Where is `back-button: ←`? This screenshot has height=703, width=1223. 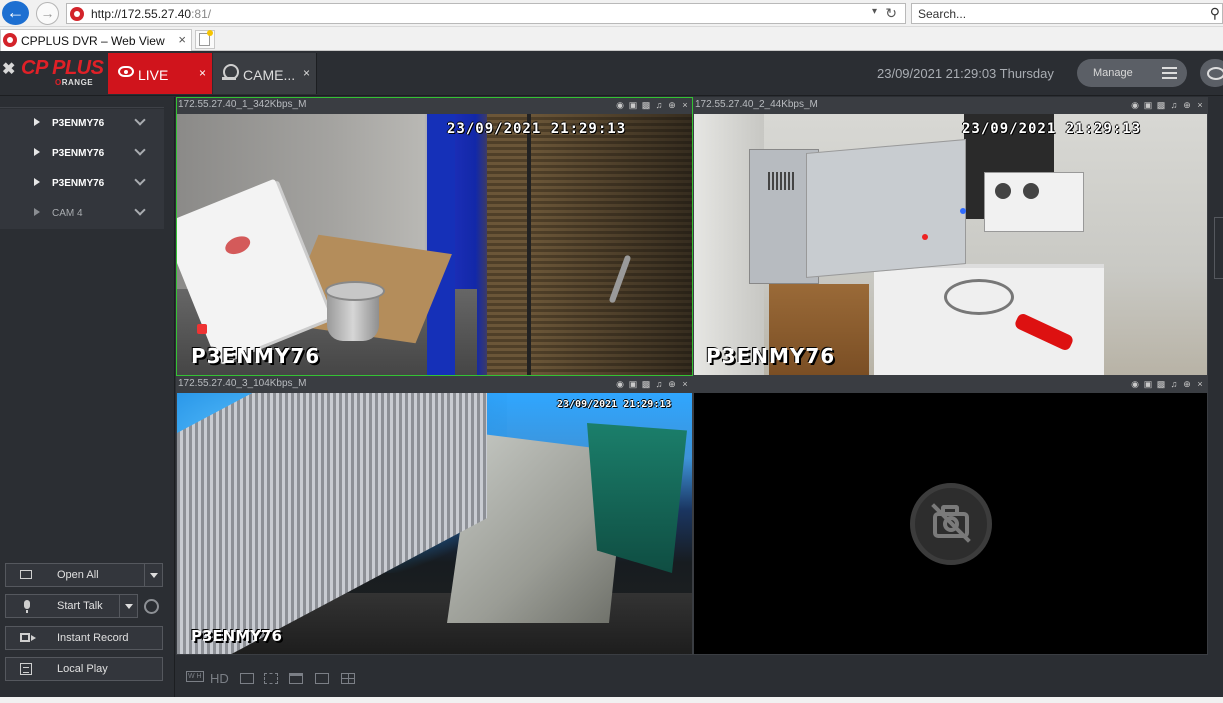 back-button: ← is located at coordinates (15, 13).